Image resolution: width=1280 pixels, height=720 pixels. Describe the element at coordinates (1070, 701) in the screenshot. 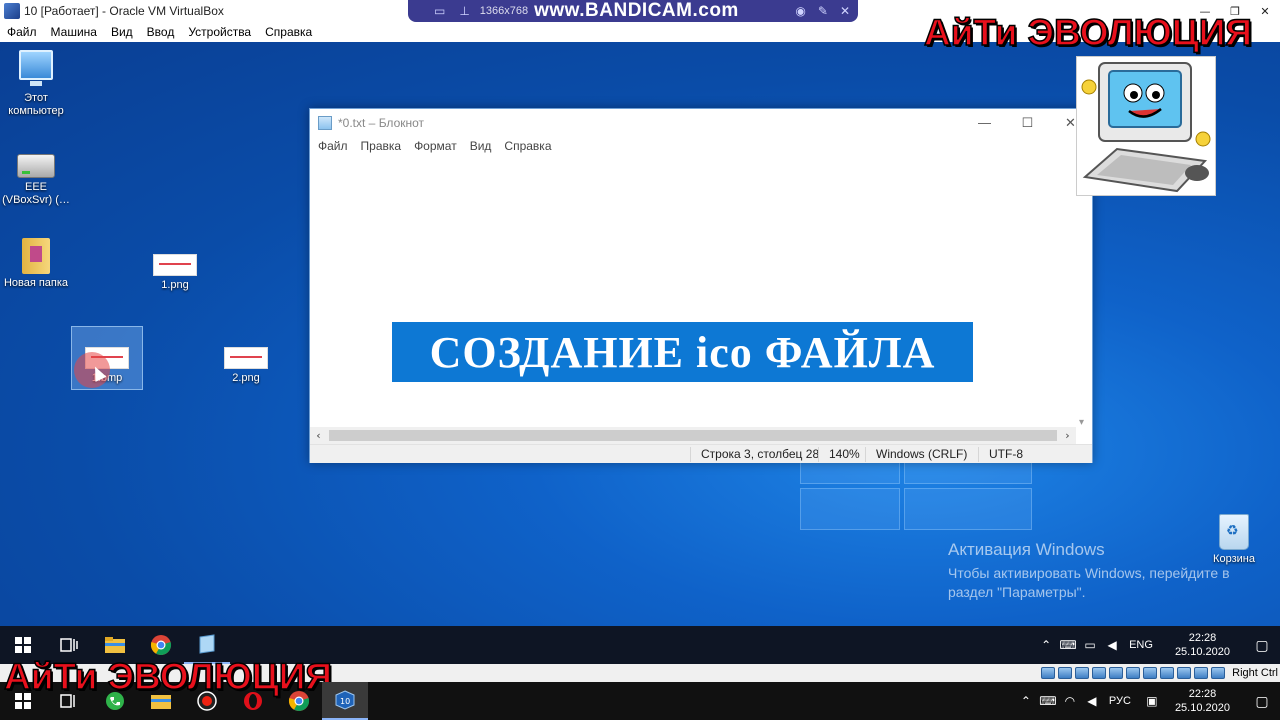

I see `wifi-icon: ◠` at that location.